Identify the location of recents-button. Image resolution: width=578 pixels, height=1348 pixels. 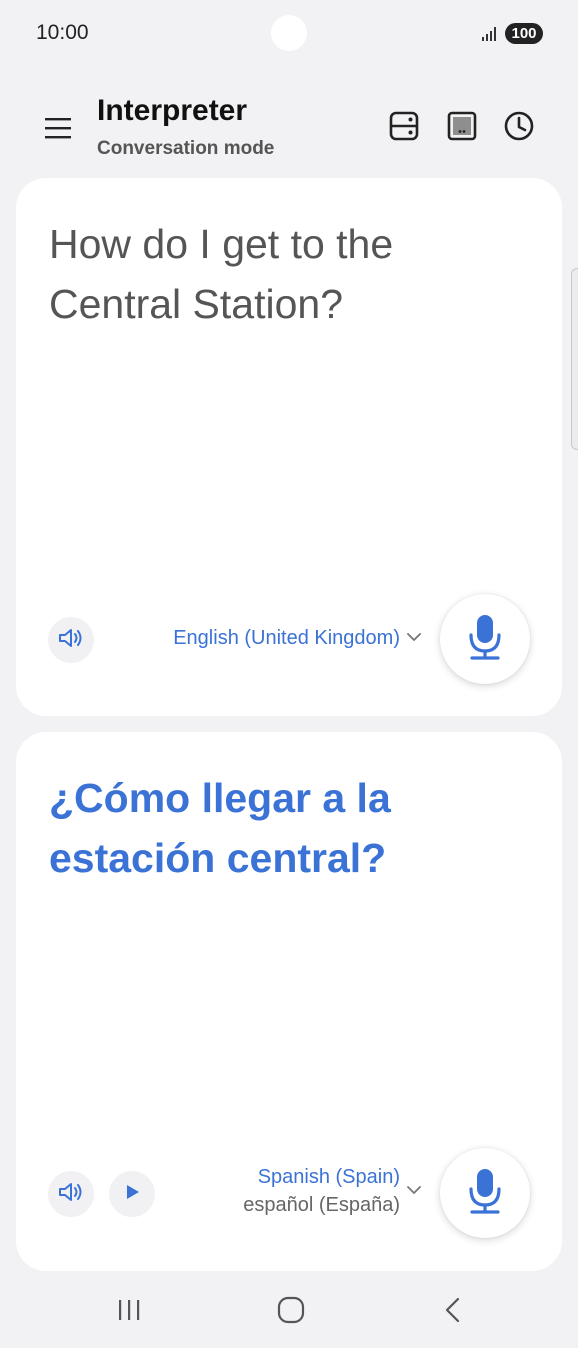
(129, 1312).